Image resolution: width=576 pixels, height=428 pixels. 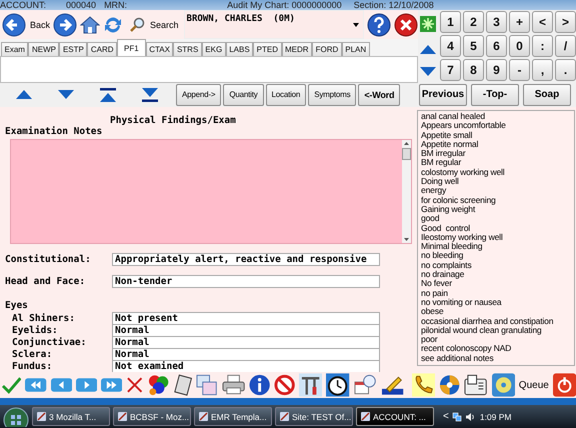 What do you see at coordinates (496, 265) in the screenshot?
I see `phrase-item: no complaints` at bounding box center [496, 265].